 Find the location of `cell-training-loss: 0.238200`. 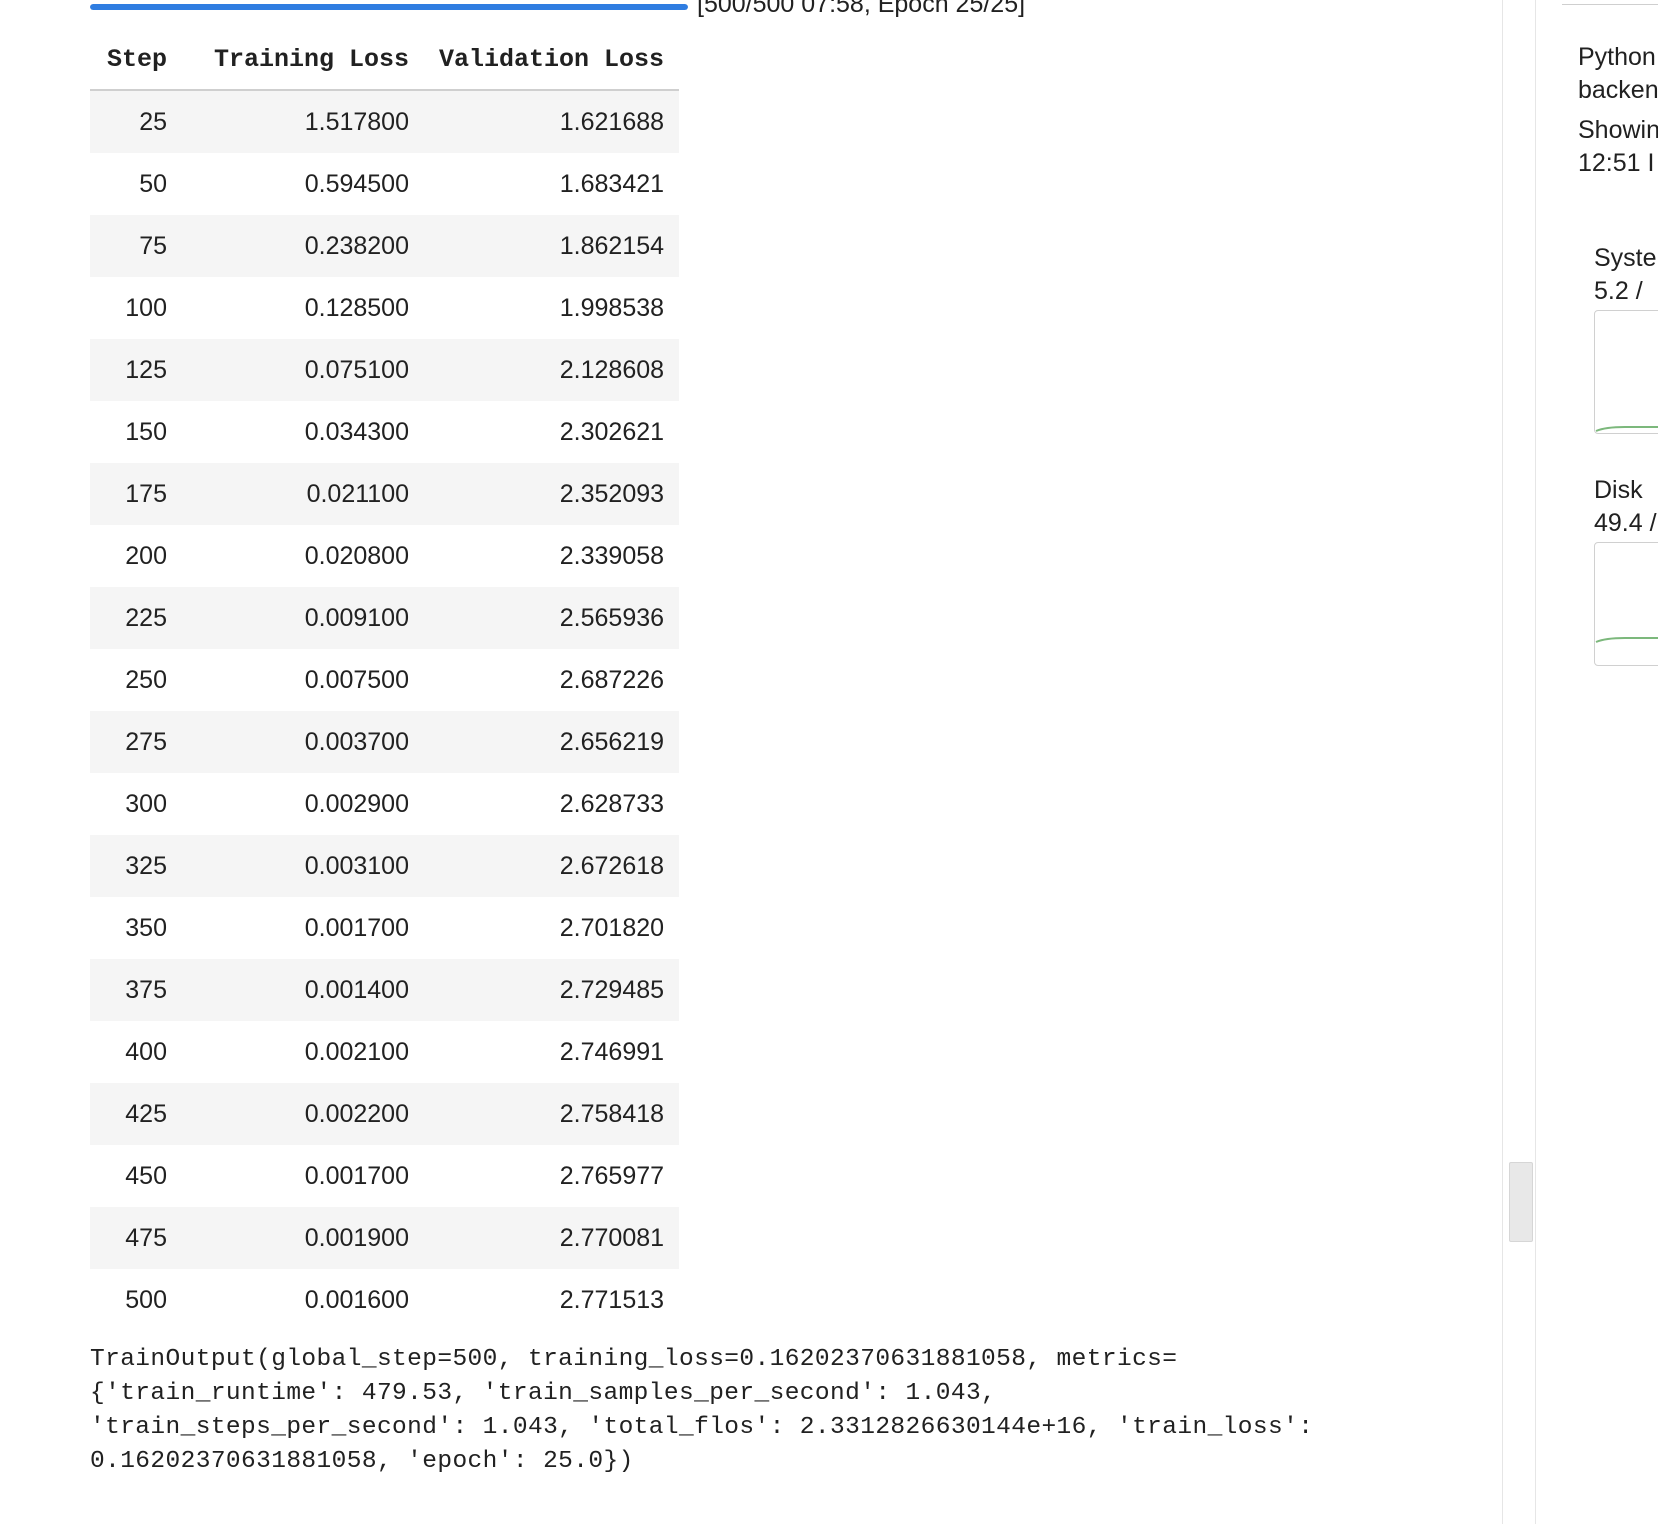

cell-training-loss: 0.238200 is located at coordinates (356, 245).